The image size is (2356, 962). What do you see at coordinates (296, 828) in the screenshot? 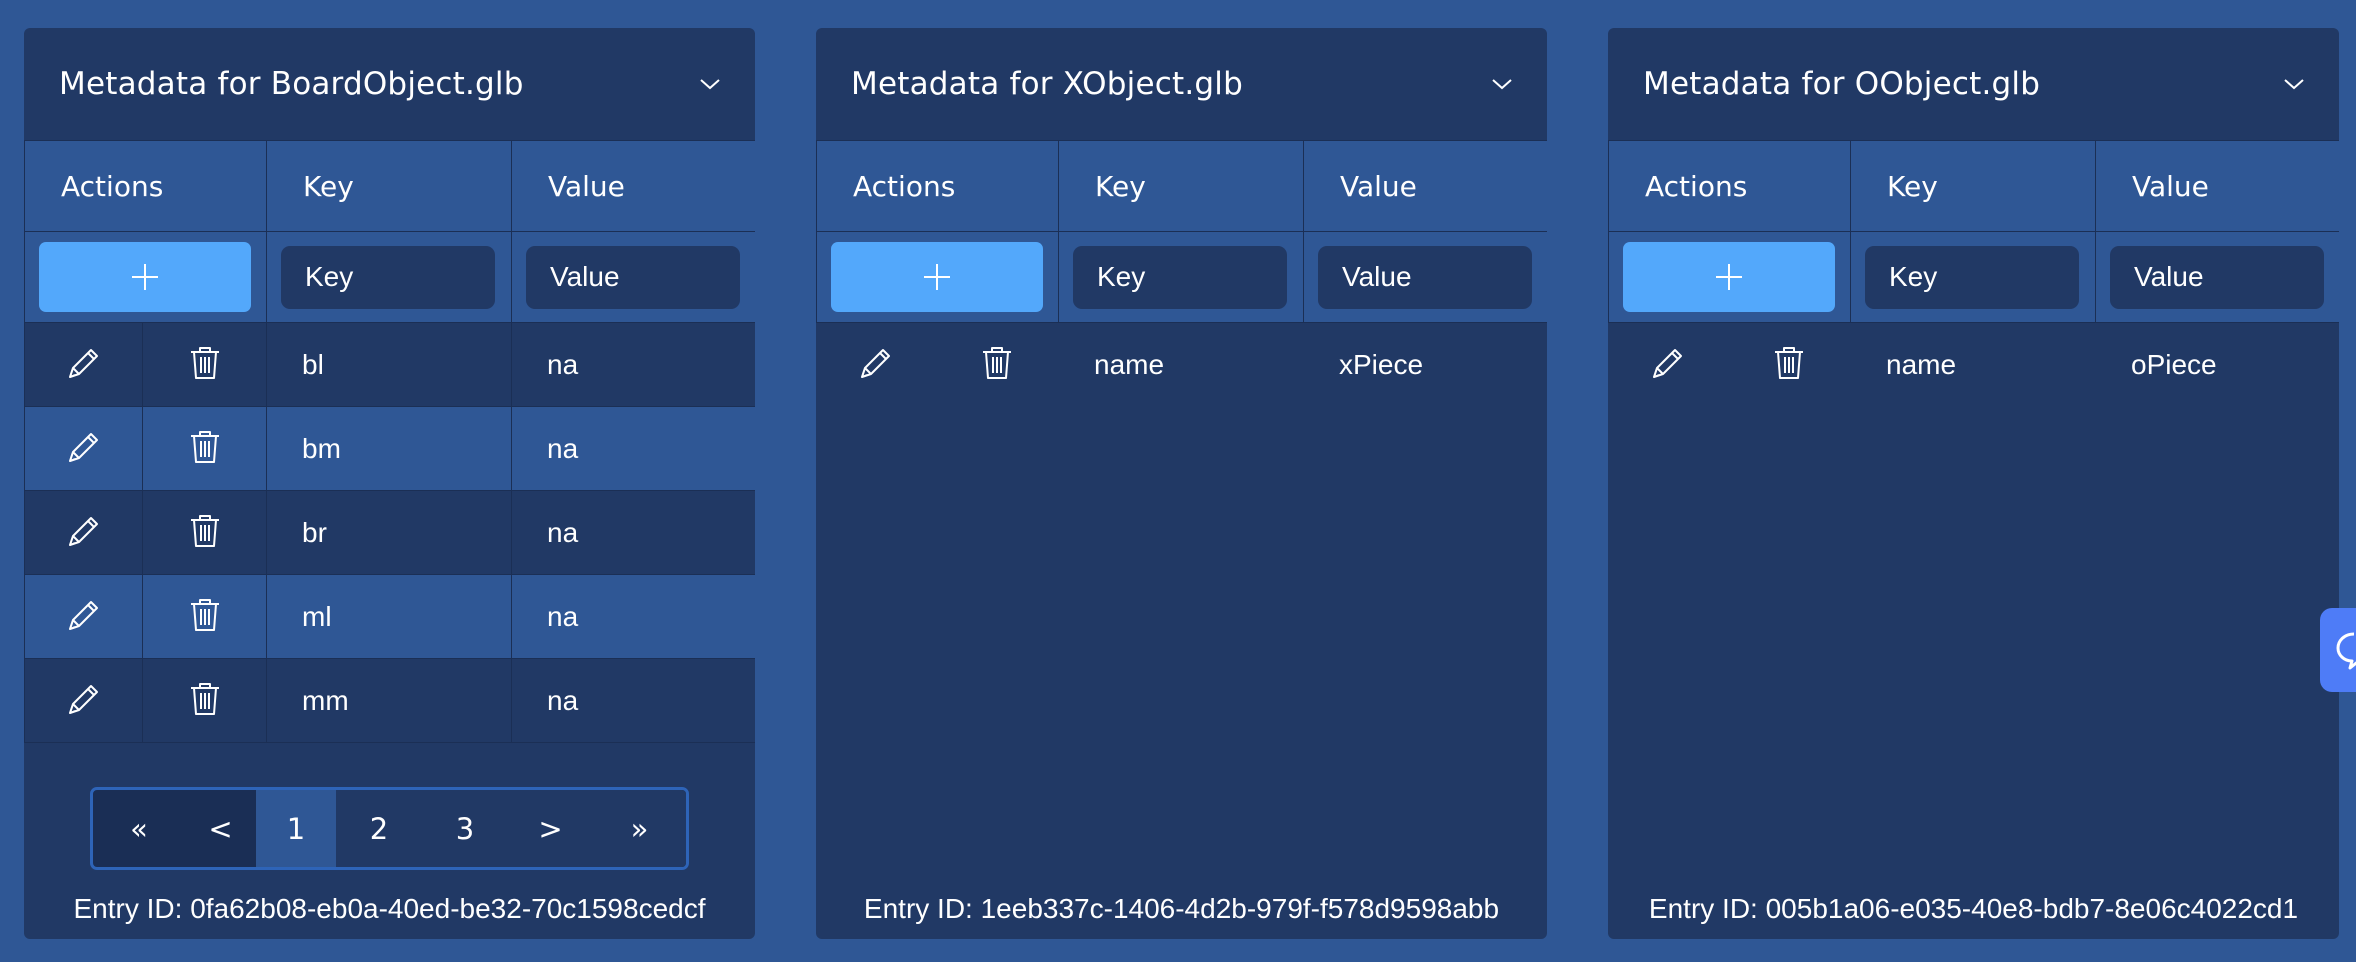
I see `pagination-page-1: 1` at bounding box center [296, 828].